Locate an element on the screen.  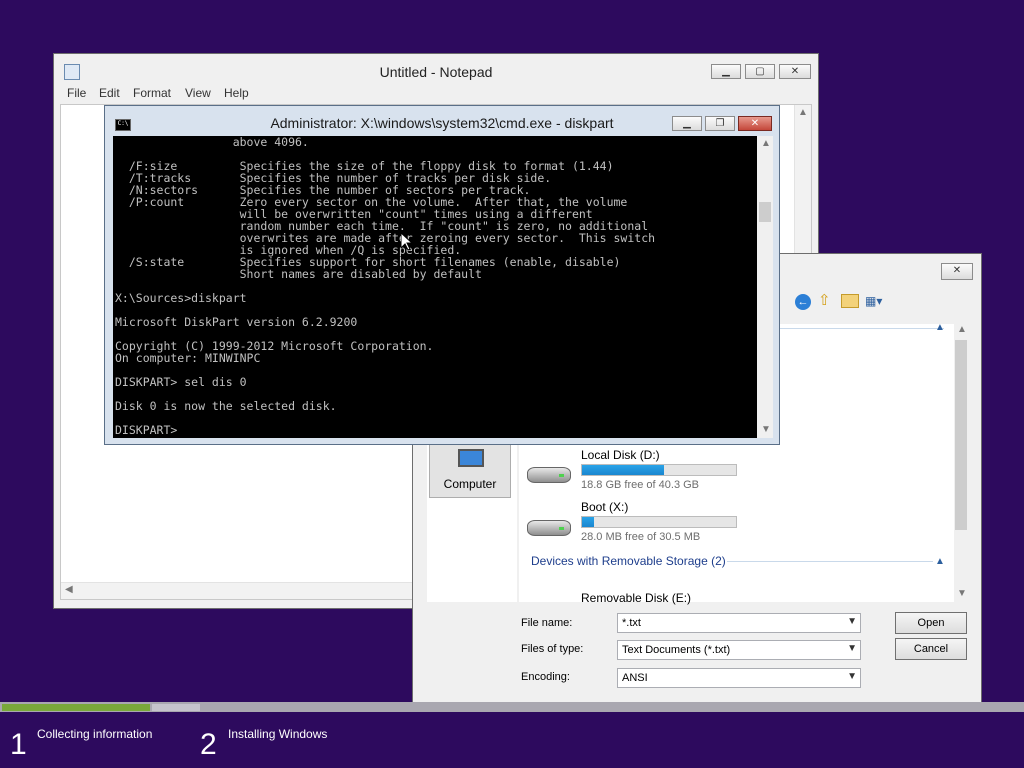
mouse-cursor-icon is located at coordinates (407, 242).